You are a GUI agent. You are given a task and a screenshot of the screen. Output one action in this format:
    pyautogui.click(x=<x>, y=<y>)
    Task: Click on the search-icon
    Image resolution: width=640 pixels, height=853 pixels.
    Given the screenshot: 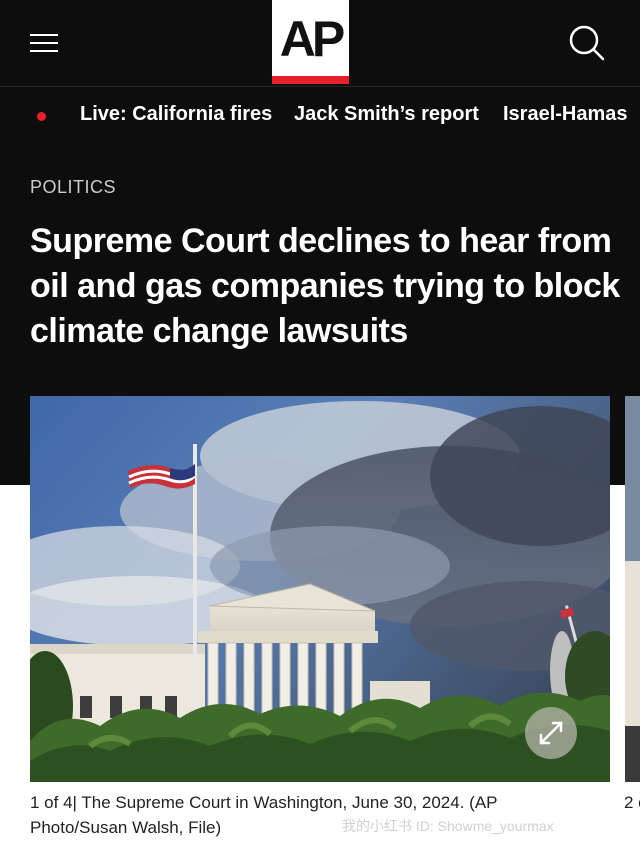 What is the action you would take?
    pyautogui.click(x=587, y=43)
    